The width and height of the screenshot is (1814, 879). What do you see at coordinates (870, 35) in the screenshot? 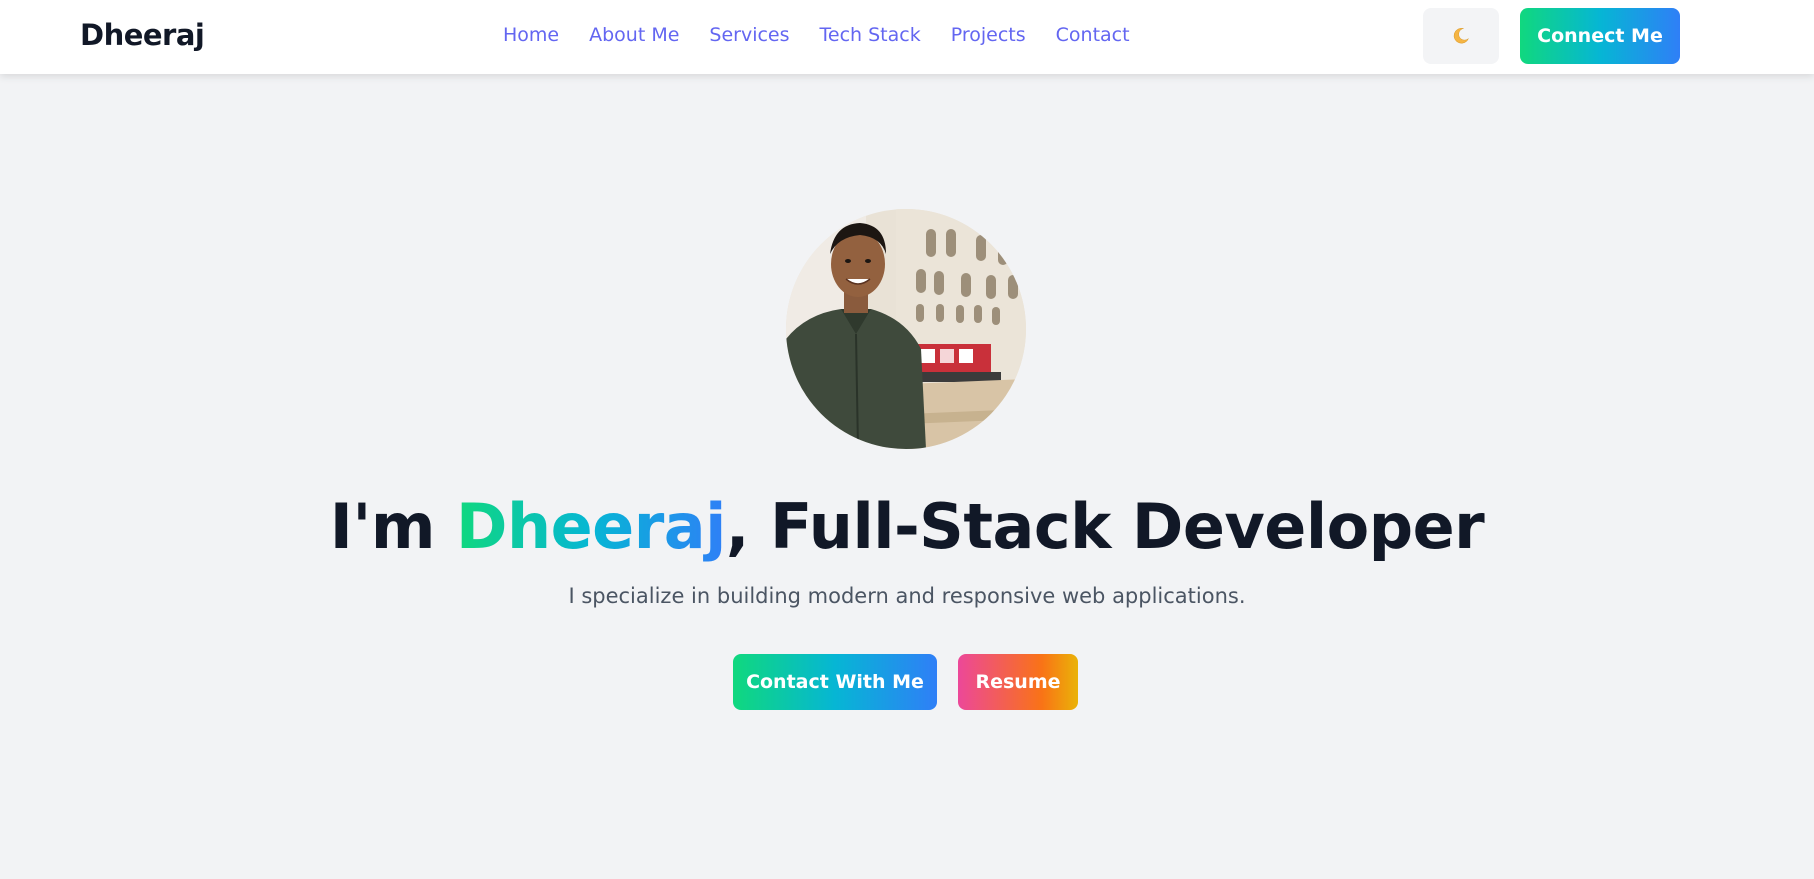
I see `nav-tech-stack: Tech Stack` at bounding box center [870, 35].